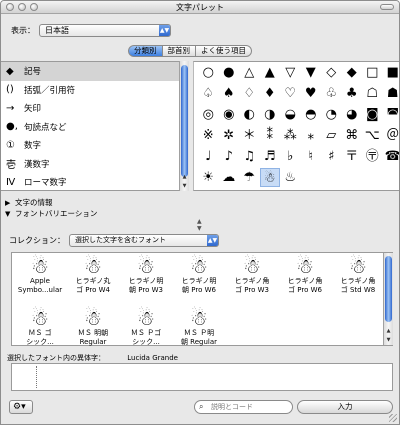 The height and width of the screenshot is (425, 400). What do you see at coordinates (352, 93) in the screenshot?
I see `glyph-cell: ♣` at bounding box center [352, 93].